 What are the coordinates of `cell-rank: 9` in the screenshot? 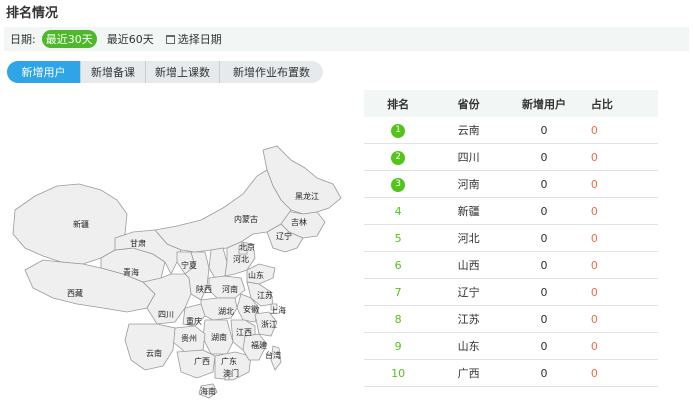 It's located at (398, 346).